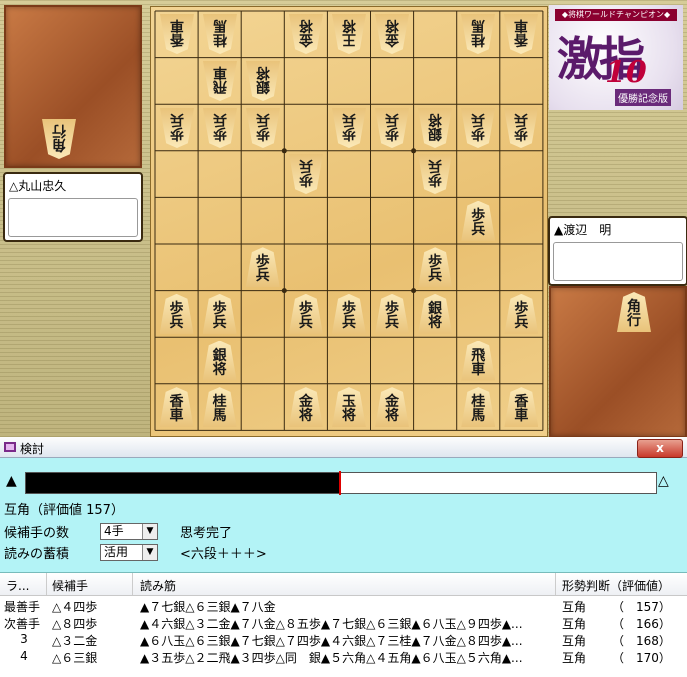  I want to click on gekisashi-logo: ◆将棋ワールドチャンピオン◆ 激指 10 優勝記念版, so click(616, 57).